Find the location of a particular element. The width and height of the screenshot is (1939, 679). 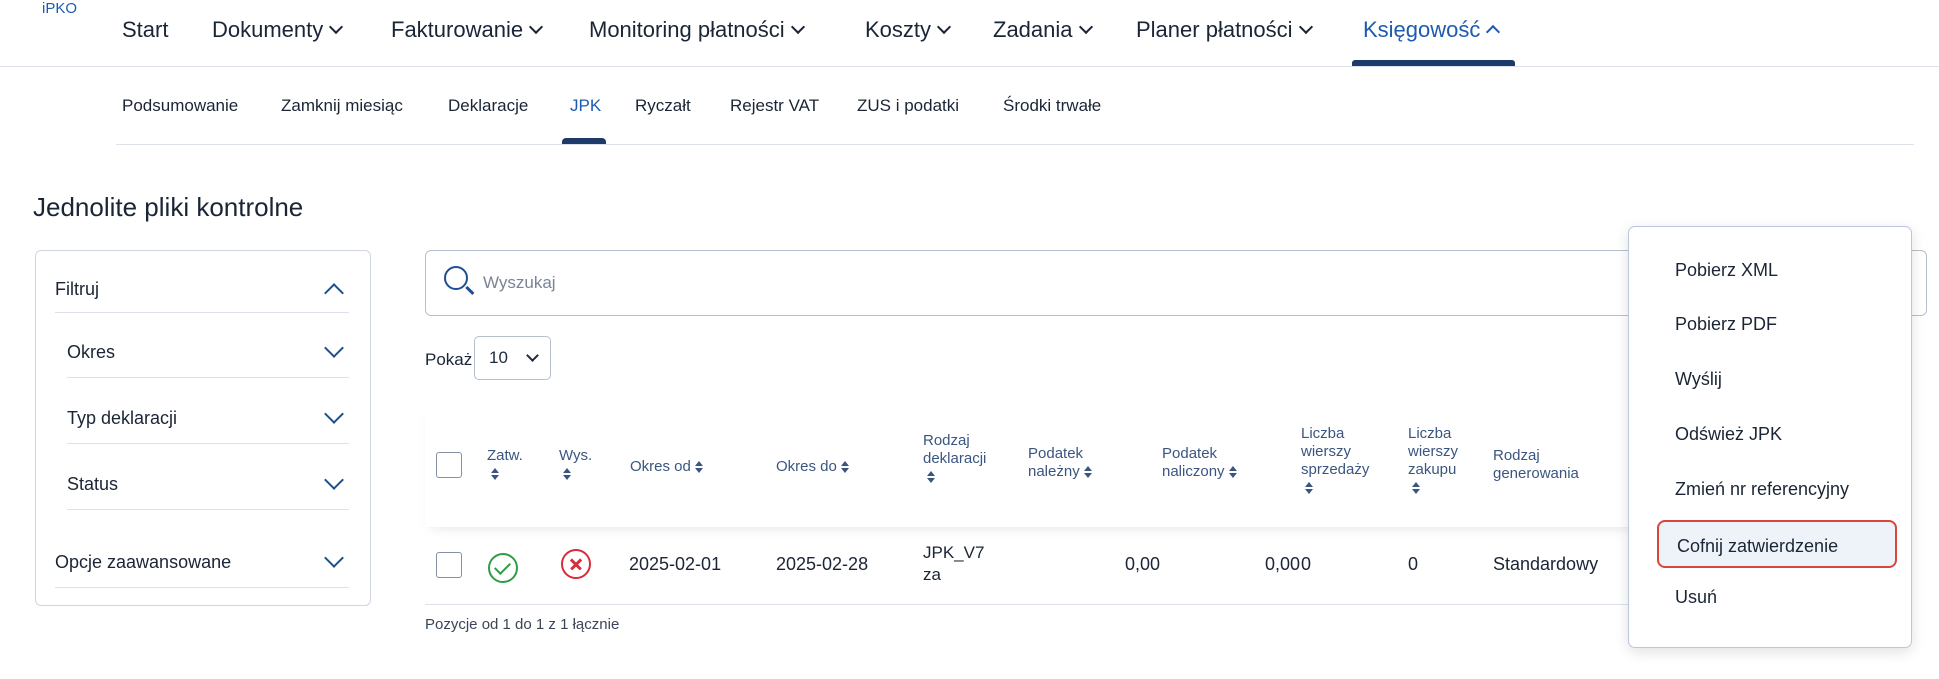

cell-tax-due: 0,00 is located at coordinates (1142, 564).